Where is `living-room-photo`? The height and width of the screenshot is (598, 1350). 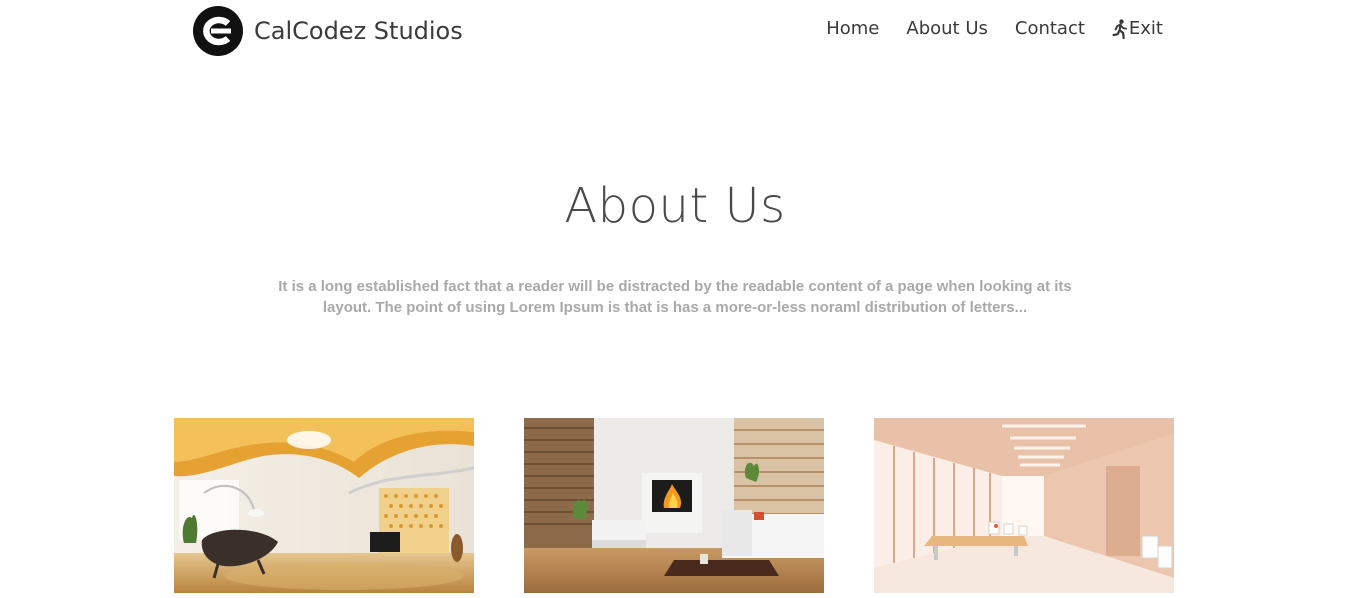
living-room-photo is located at coordinates (324, 505).